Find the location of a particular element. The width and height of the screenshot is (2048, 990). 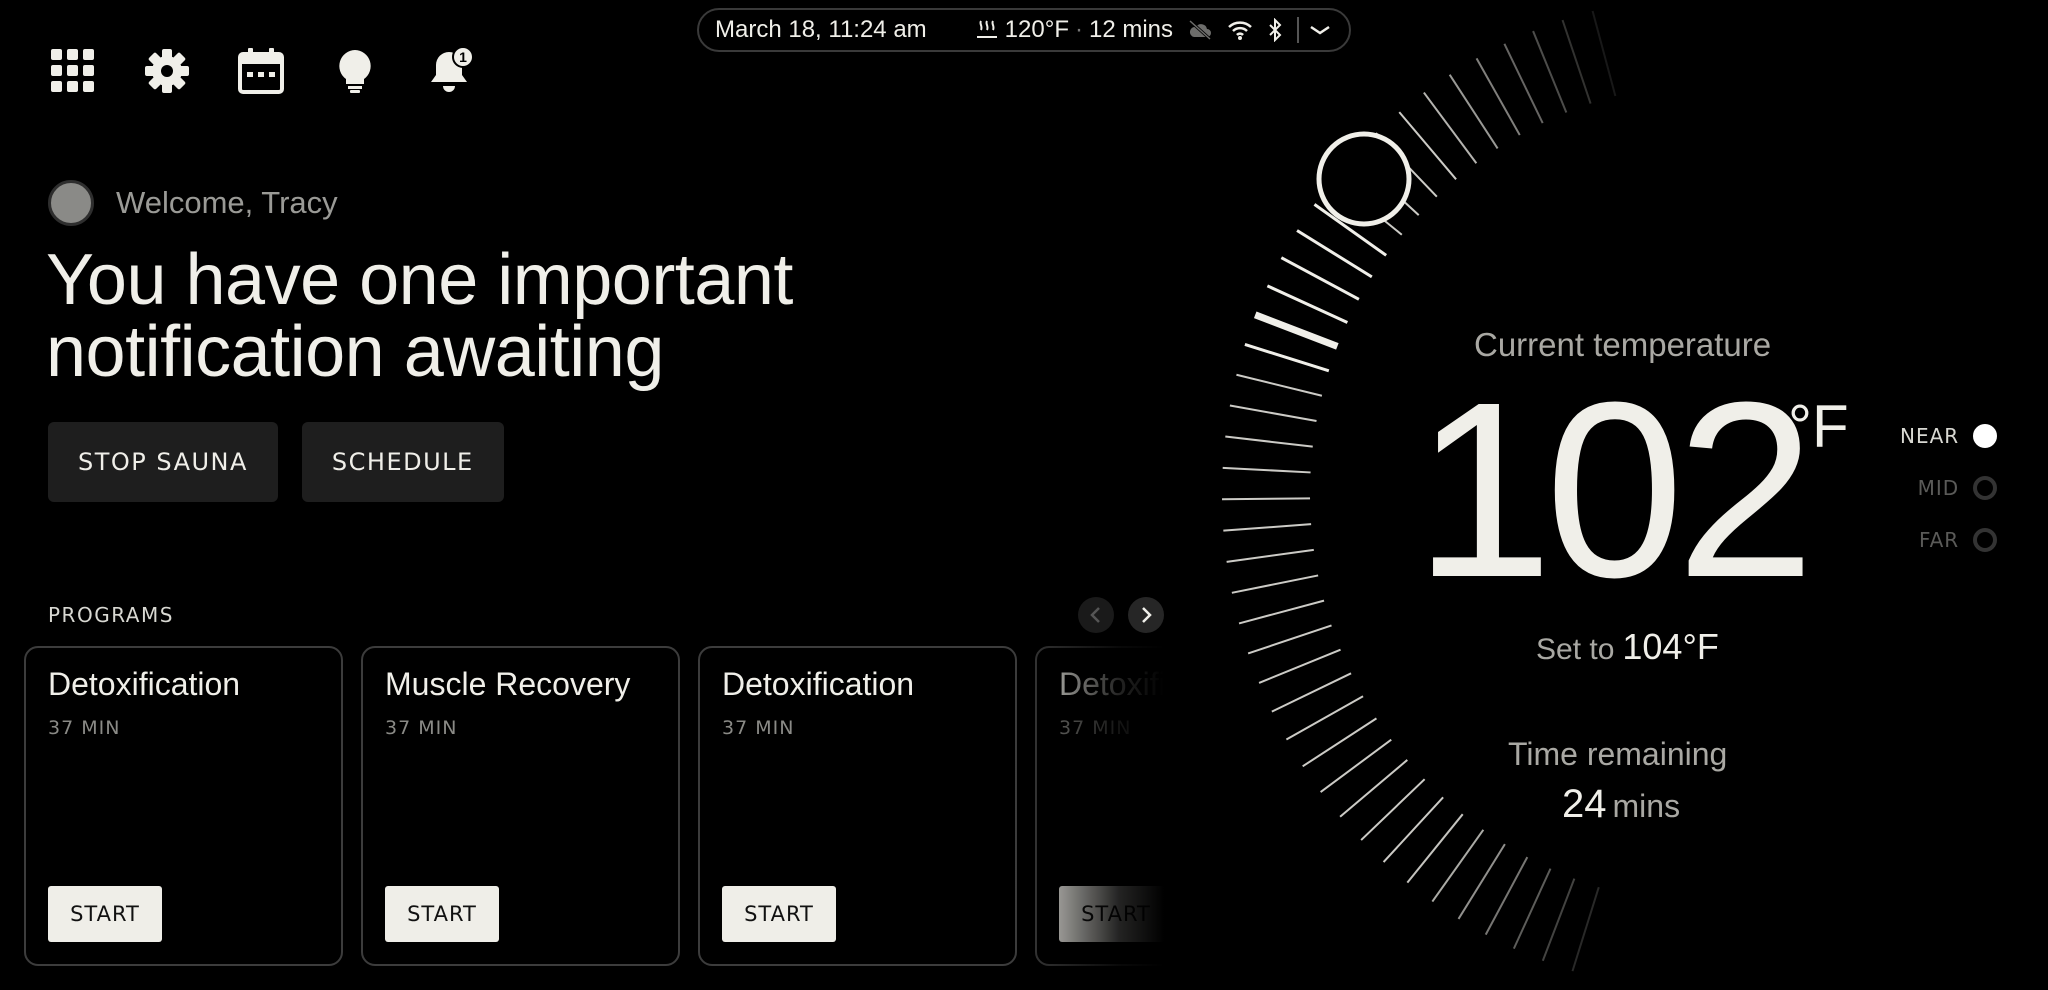

next-button is located at coordinates (1146, 615).